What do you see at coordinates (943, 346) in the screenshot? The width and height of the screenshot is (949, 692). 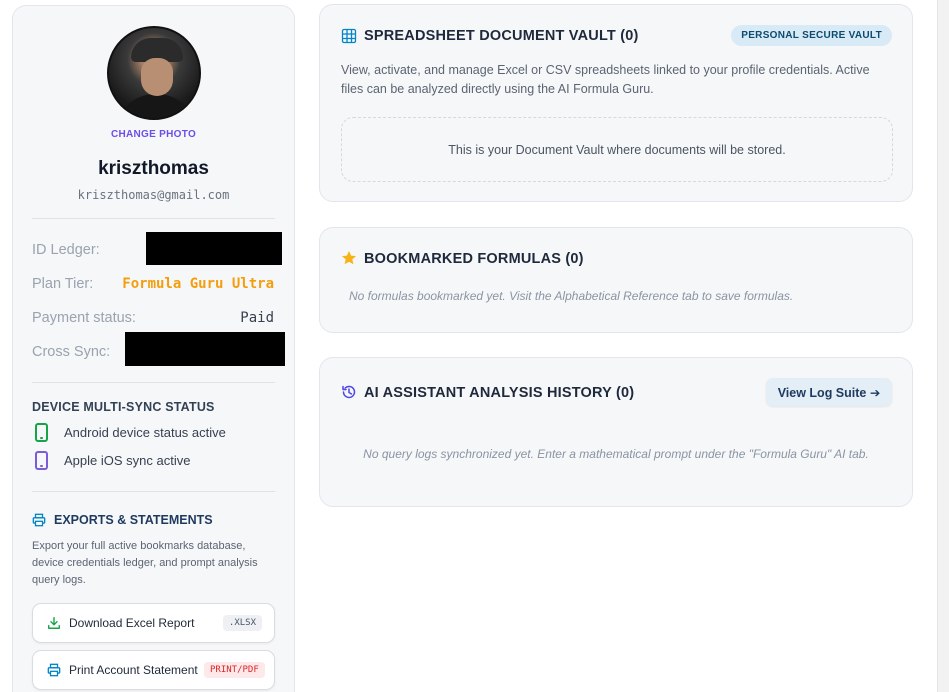 I see `page-scrollbar` at bounding box center [943, 346].